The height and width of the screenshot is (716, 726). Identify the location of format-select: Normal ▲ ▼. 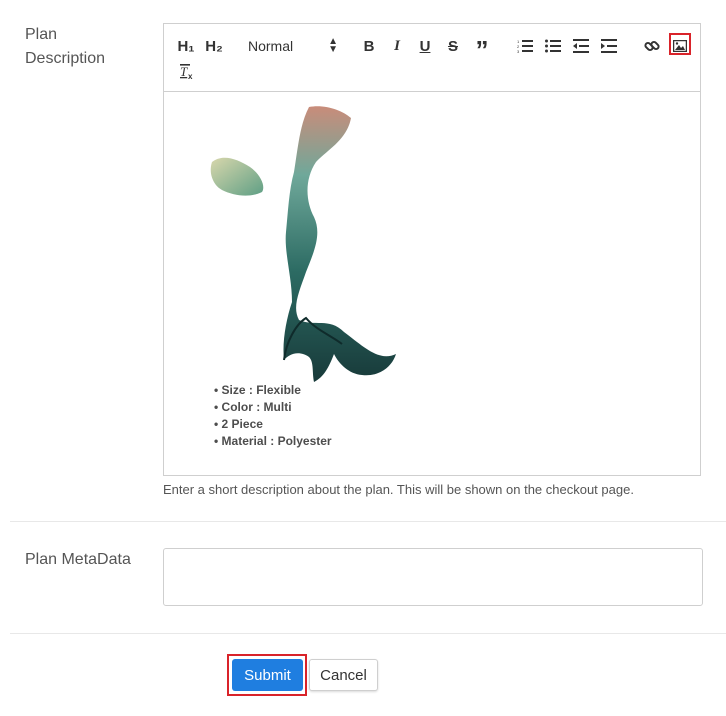
(293, 46).